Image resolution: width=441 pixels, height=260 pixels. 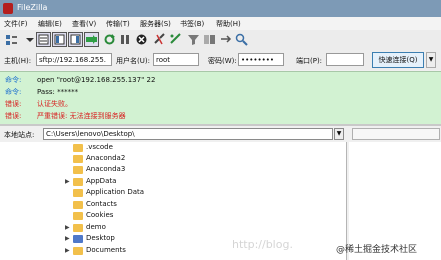 I want to click on watermark-url: http://blog., so click(x=262, y=244).